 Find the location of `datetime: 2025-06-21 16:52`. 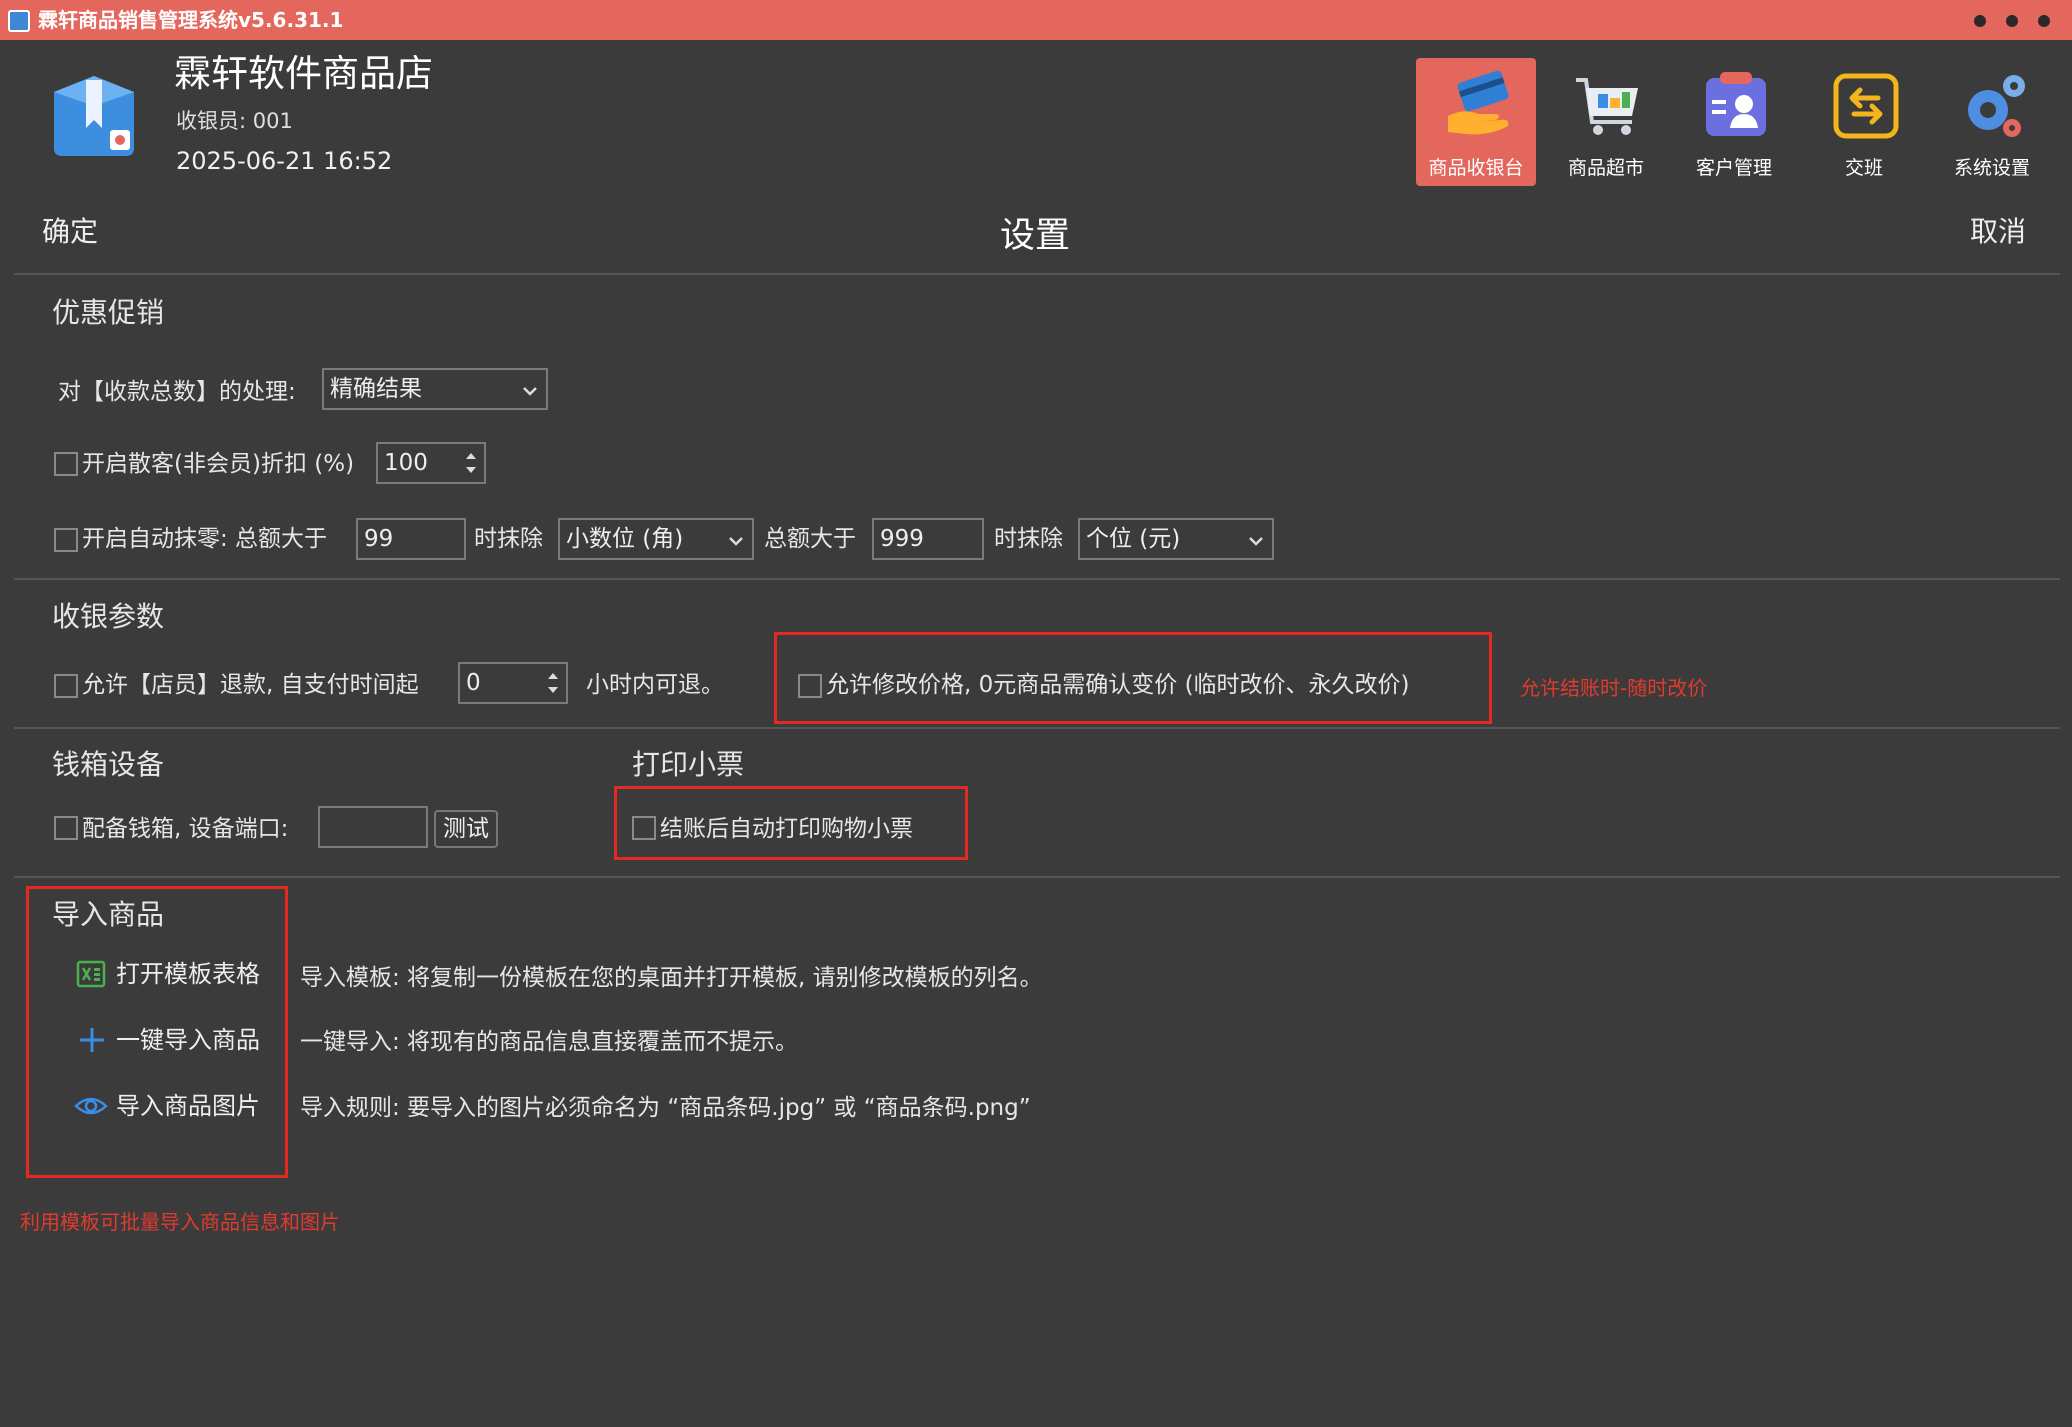

datetime: 2025-06-21 16:52 is located at coordinates (284, 161).